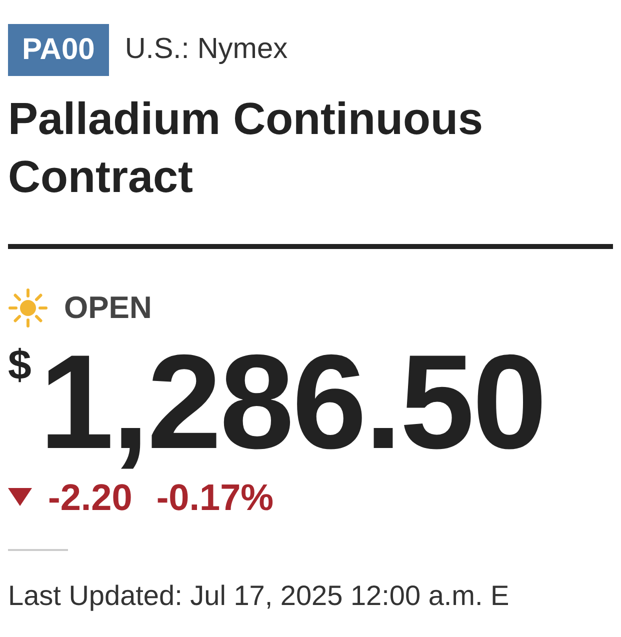 Image resolution: width=621 pixels, height=637 pixels. What do you see at coordinates (206, 50) in the screenshot?
I see `exchange-label: U.S.: Nymex` at bounding box center [206, 50].